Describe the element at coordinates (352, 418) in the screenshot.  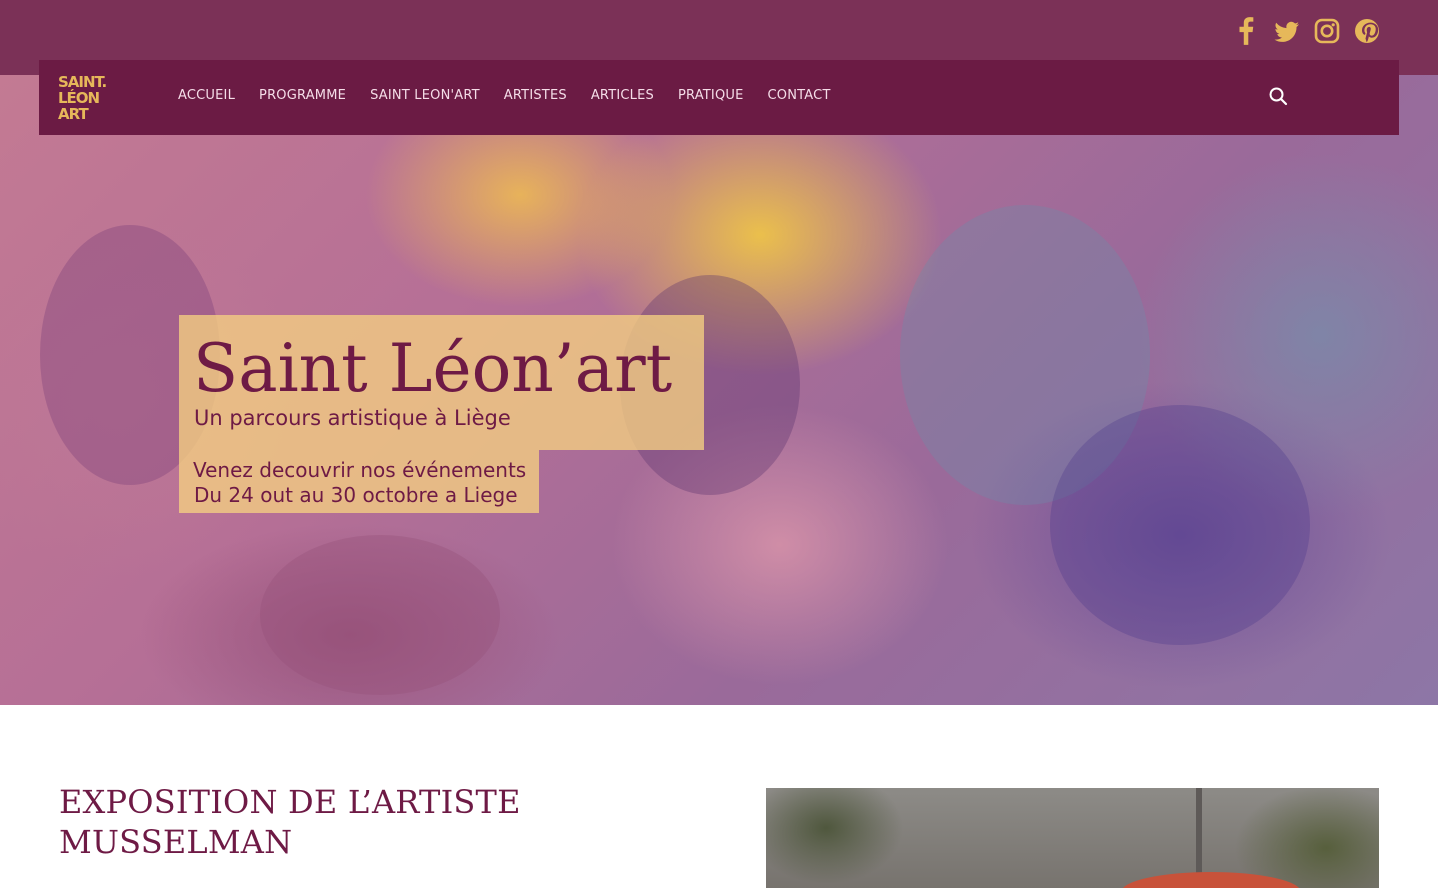
I see `hero-subtitle: Un parcours artistique à Liège` at that location.